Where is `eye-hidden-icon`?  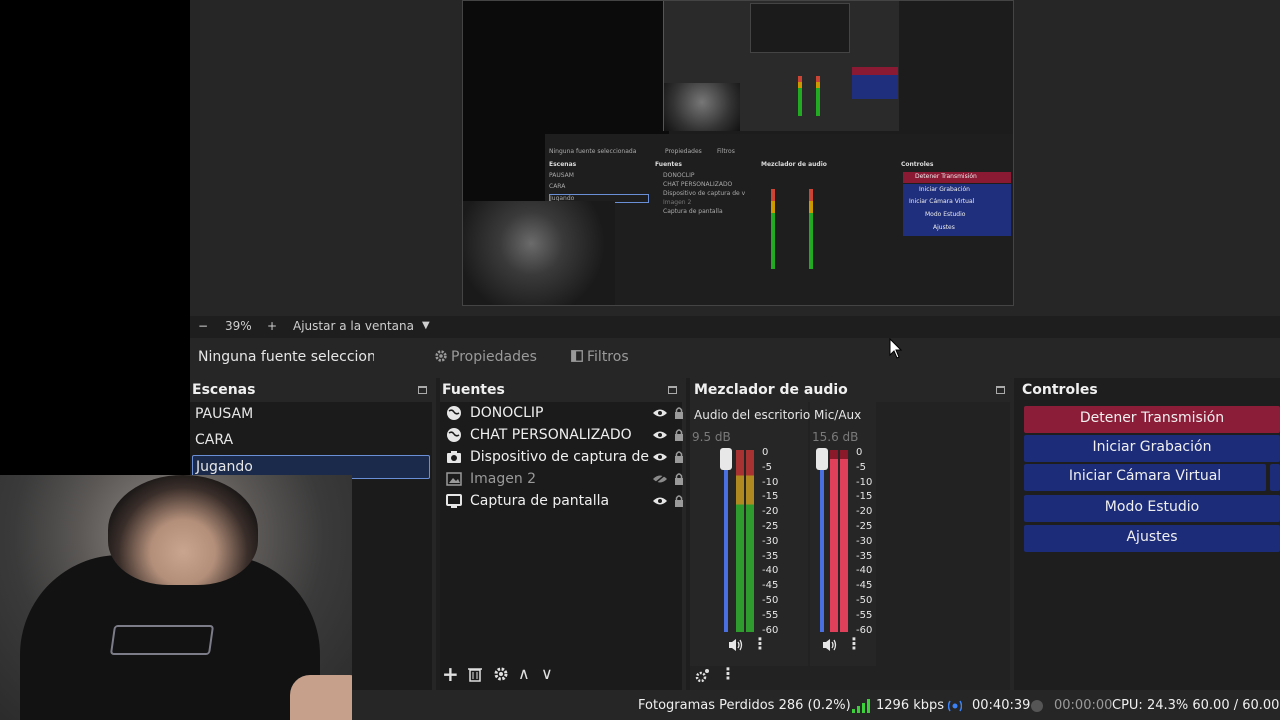 eye-hidden-icon is located at coordinates (660, 479).